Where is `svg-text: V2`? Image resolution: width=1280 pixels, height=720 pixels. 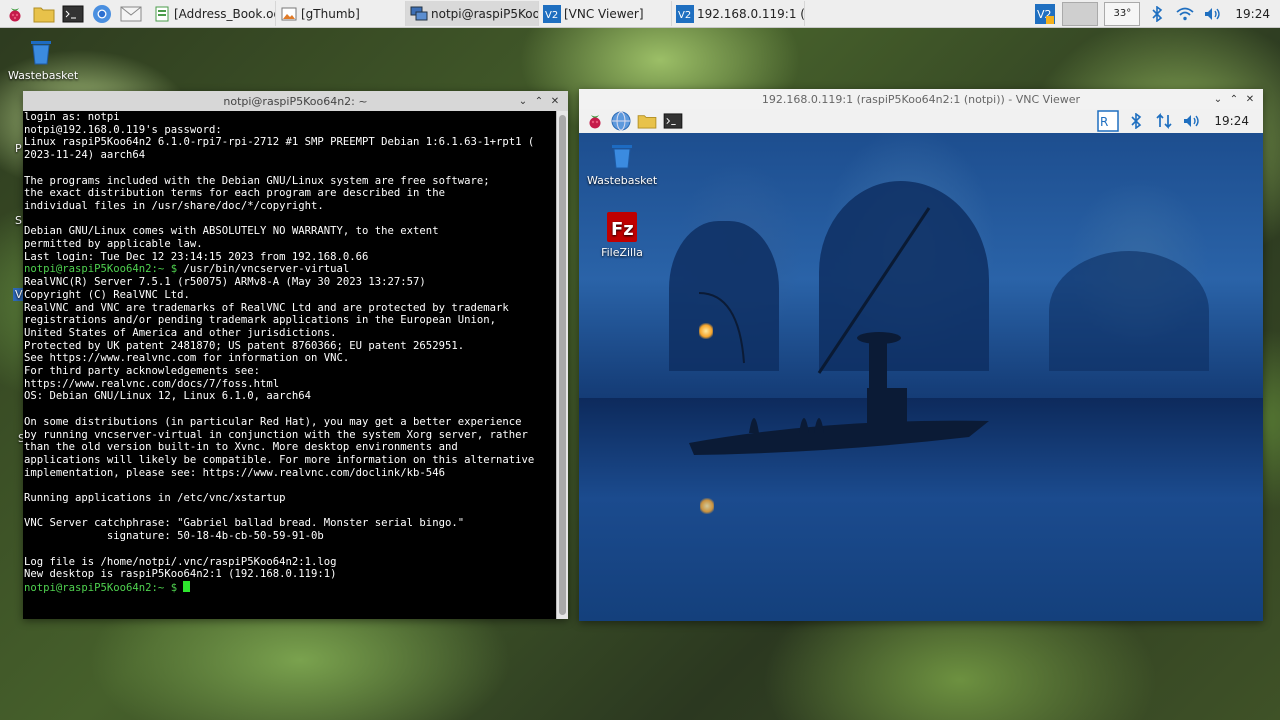 svg-text: V2 is located at coordinates (551, 15).